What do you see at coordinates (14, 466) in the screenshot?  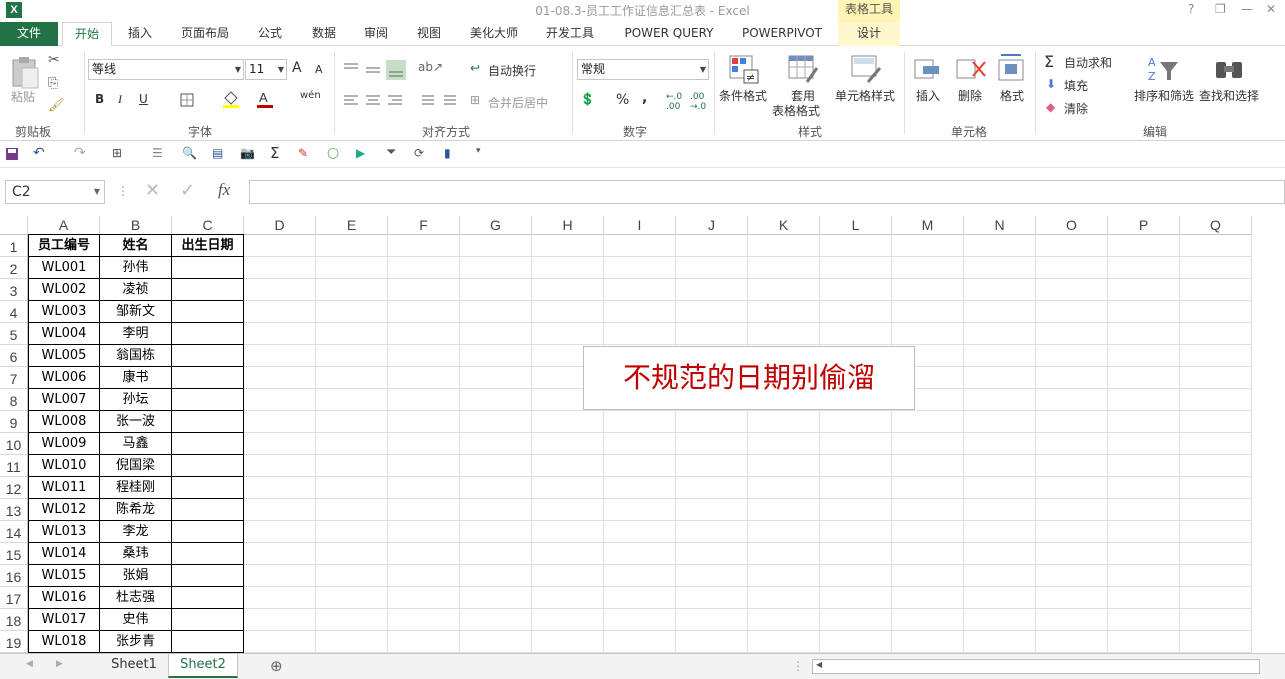 I see `row-header: 11` at bounding box center [14, 466].